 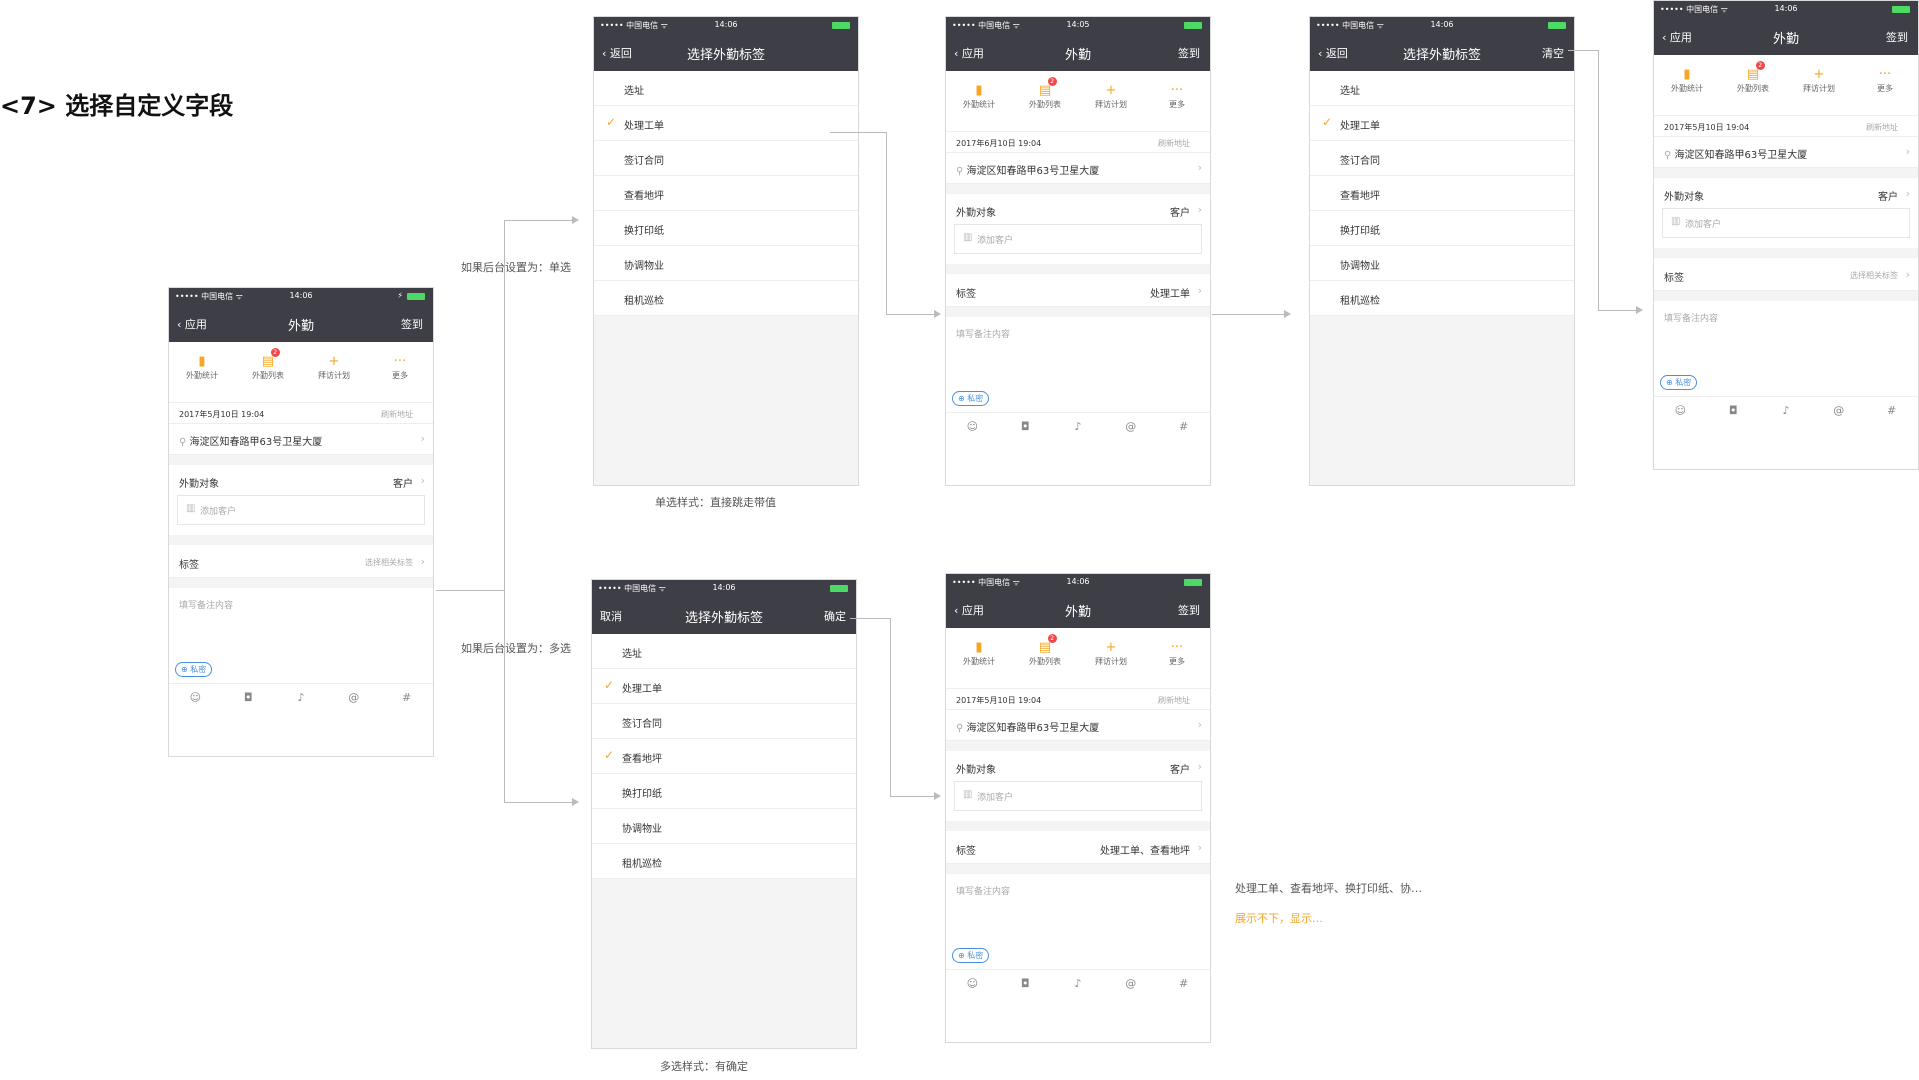 I want to click on checkin-time: 2017年5月10日 19:04, so click(x=1707, y=127).